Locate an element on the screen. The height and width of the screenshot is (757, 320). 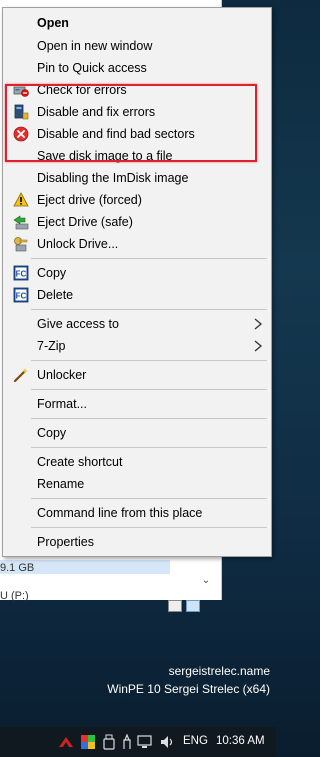
check-disk-icon is located at coordinates (21, 91).